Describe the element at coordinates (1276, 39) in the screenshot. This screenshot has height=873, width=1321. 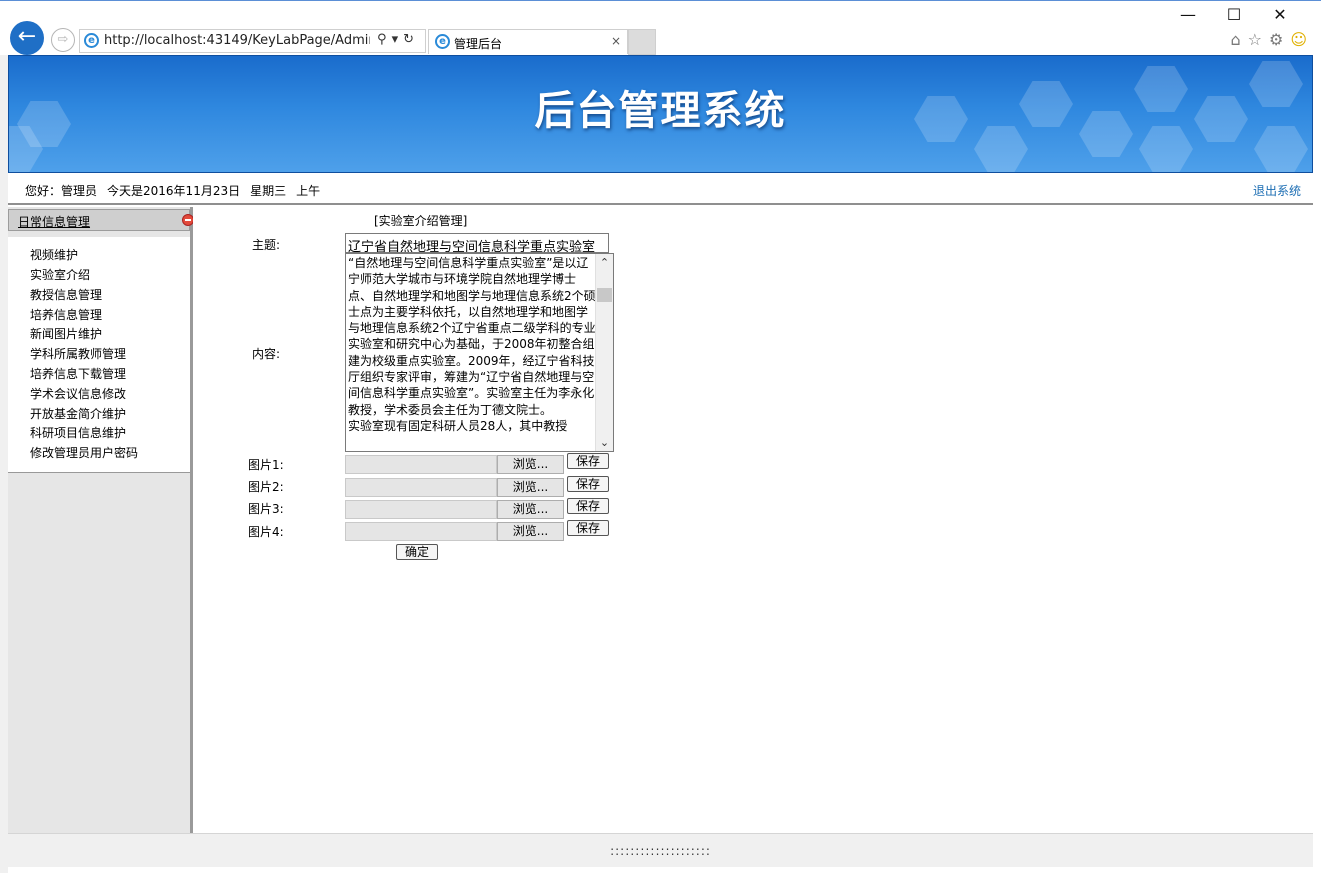
I see `settings-gear-icon: ⚙` at that location.